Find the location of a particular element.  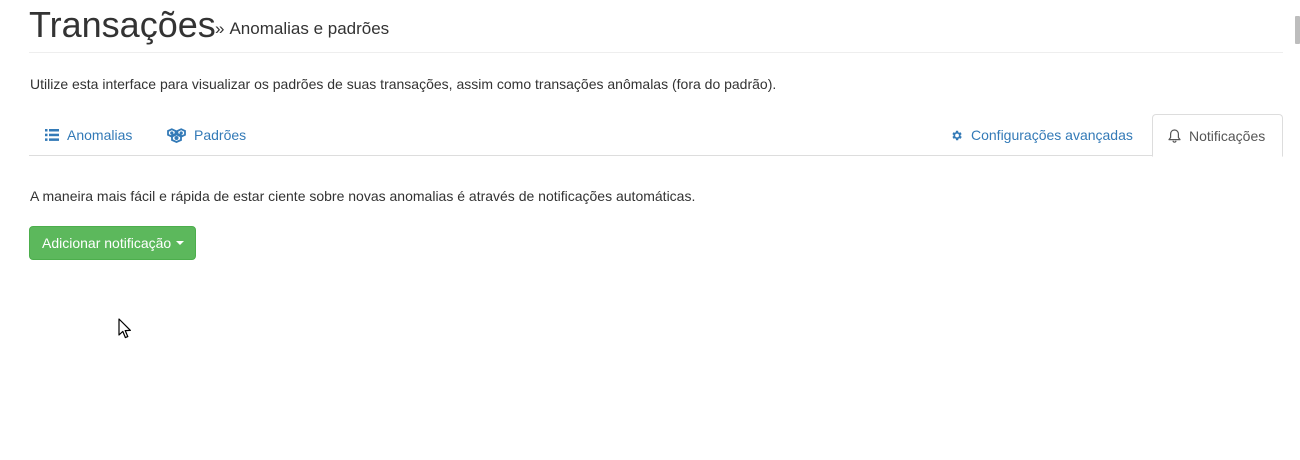

tab-configuracoes-avancadas: Configurações avançadas is located at coordinates (1041, 135).